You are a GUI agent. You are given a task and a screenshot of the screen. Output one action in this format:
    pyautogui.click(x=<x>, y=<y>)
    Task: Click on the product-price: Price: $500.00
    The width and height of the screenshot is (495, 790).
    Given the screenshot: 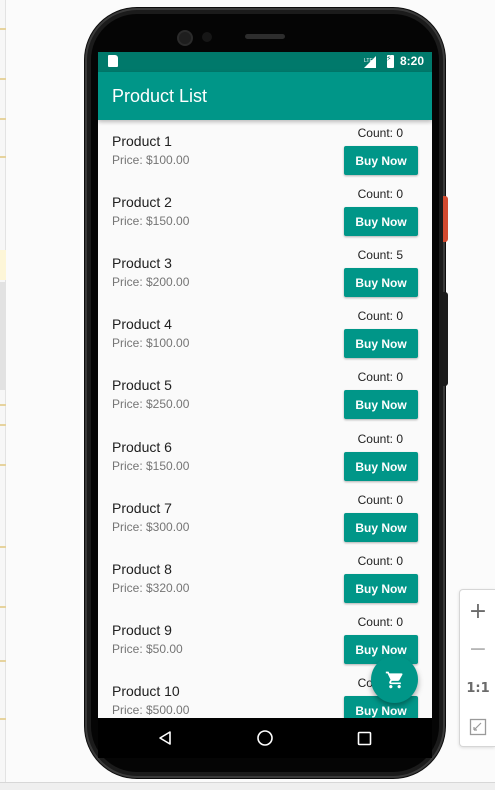 What is the action you would take?
    pyautogui.click(x=151, y=710)
    